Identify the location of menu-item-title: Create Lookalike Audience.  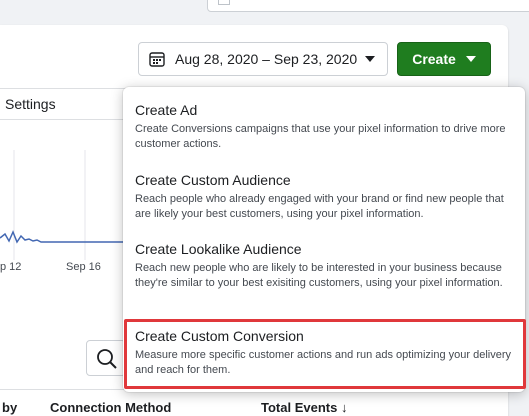
(218, 249).